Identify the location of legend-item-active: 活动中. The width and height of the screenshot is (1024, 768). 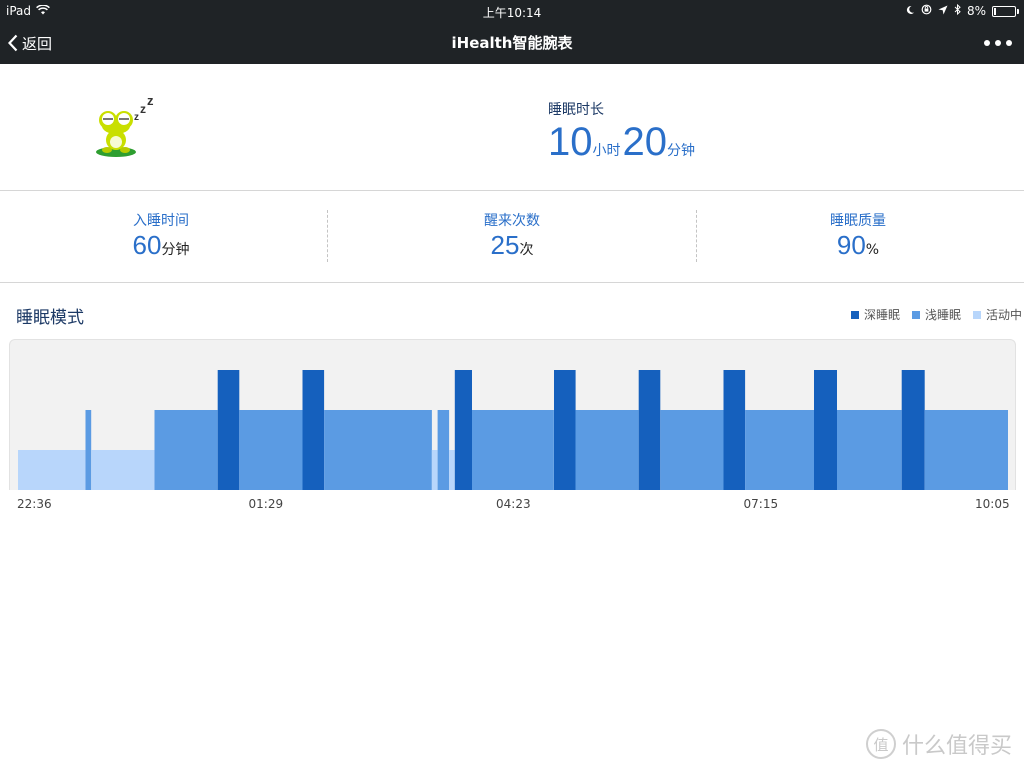
(997, 314).